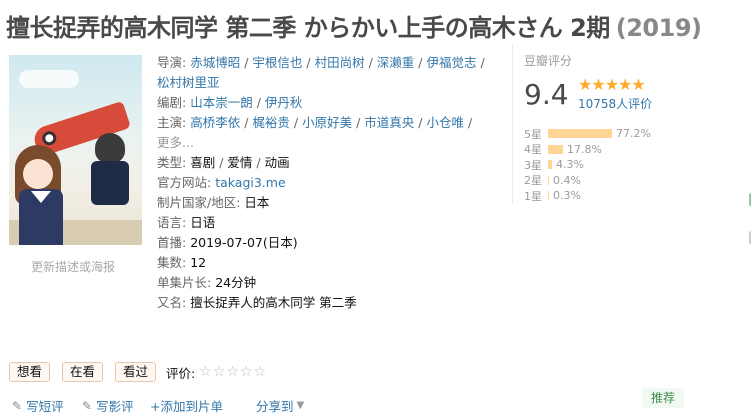 Image resolution: width=752 pixels, height=419 pixels. Describe the element at coordinates (327, 83) in the screenshot. I see `director-row-2: 松村树里亚` at that location.